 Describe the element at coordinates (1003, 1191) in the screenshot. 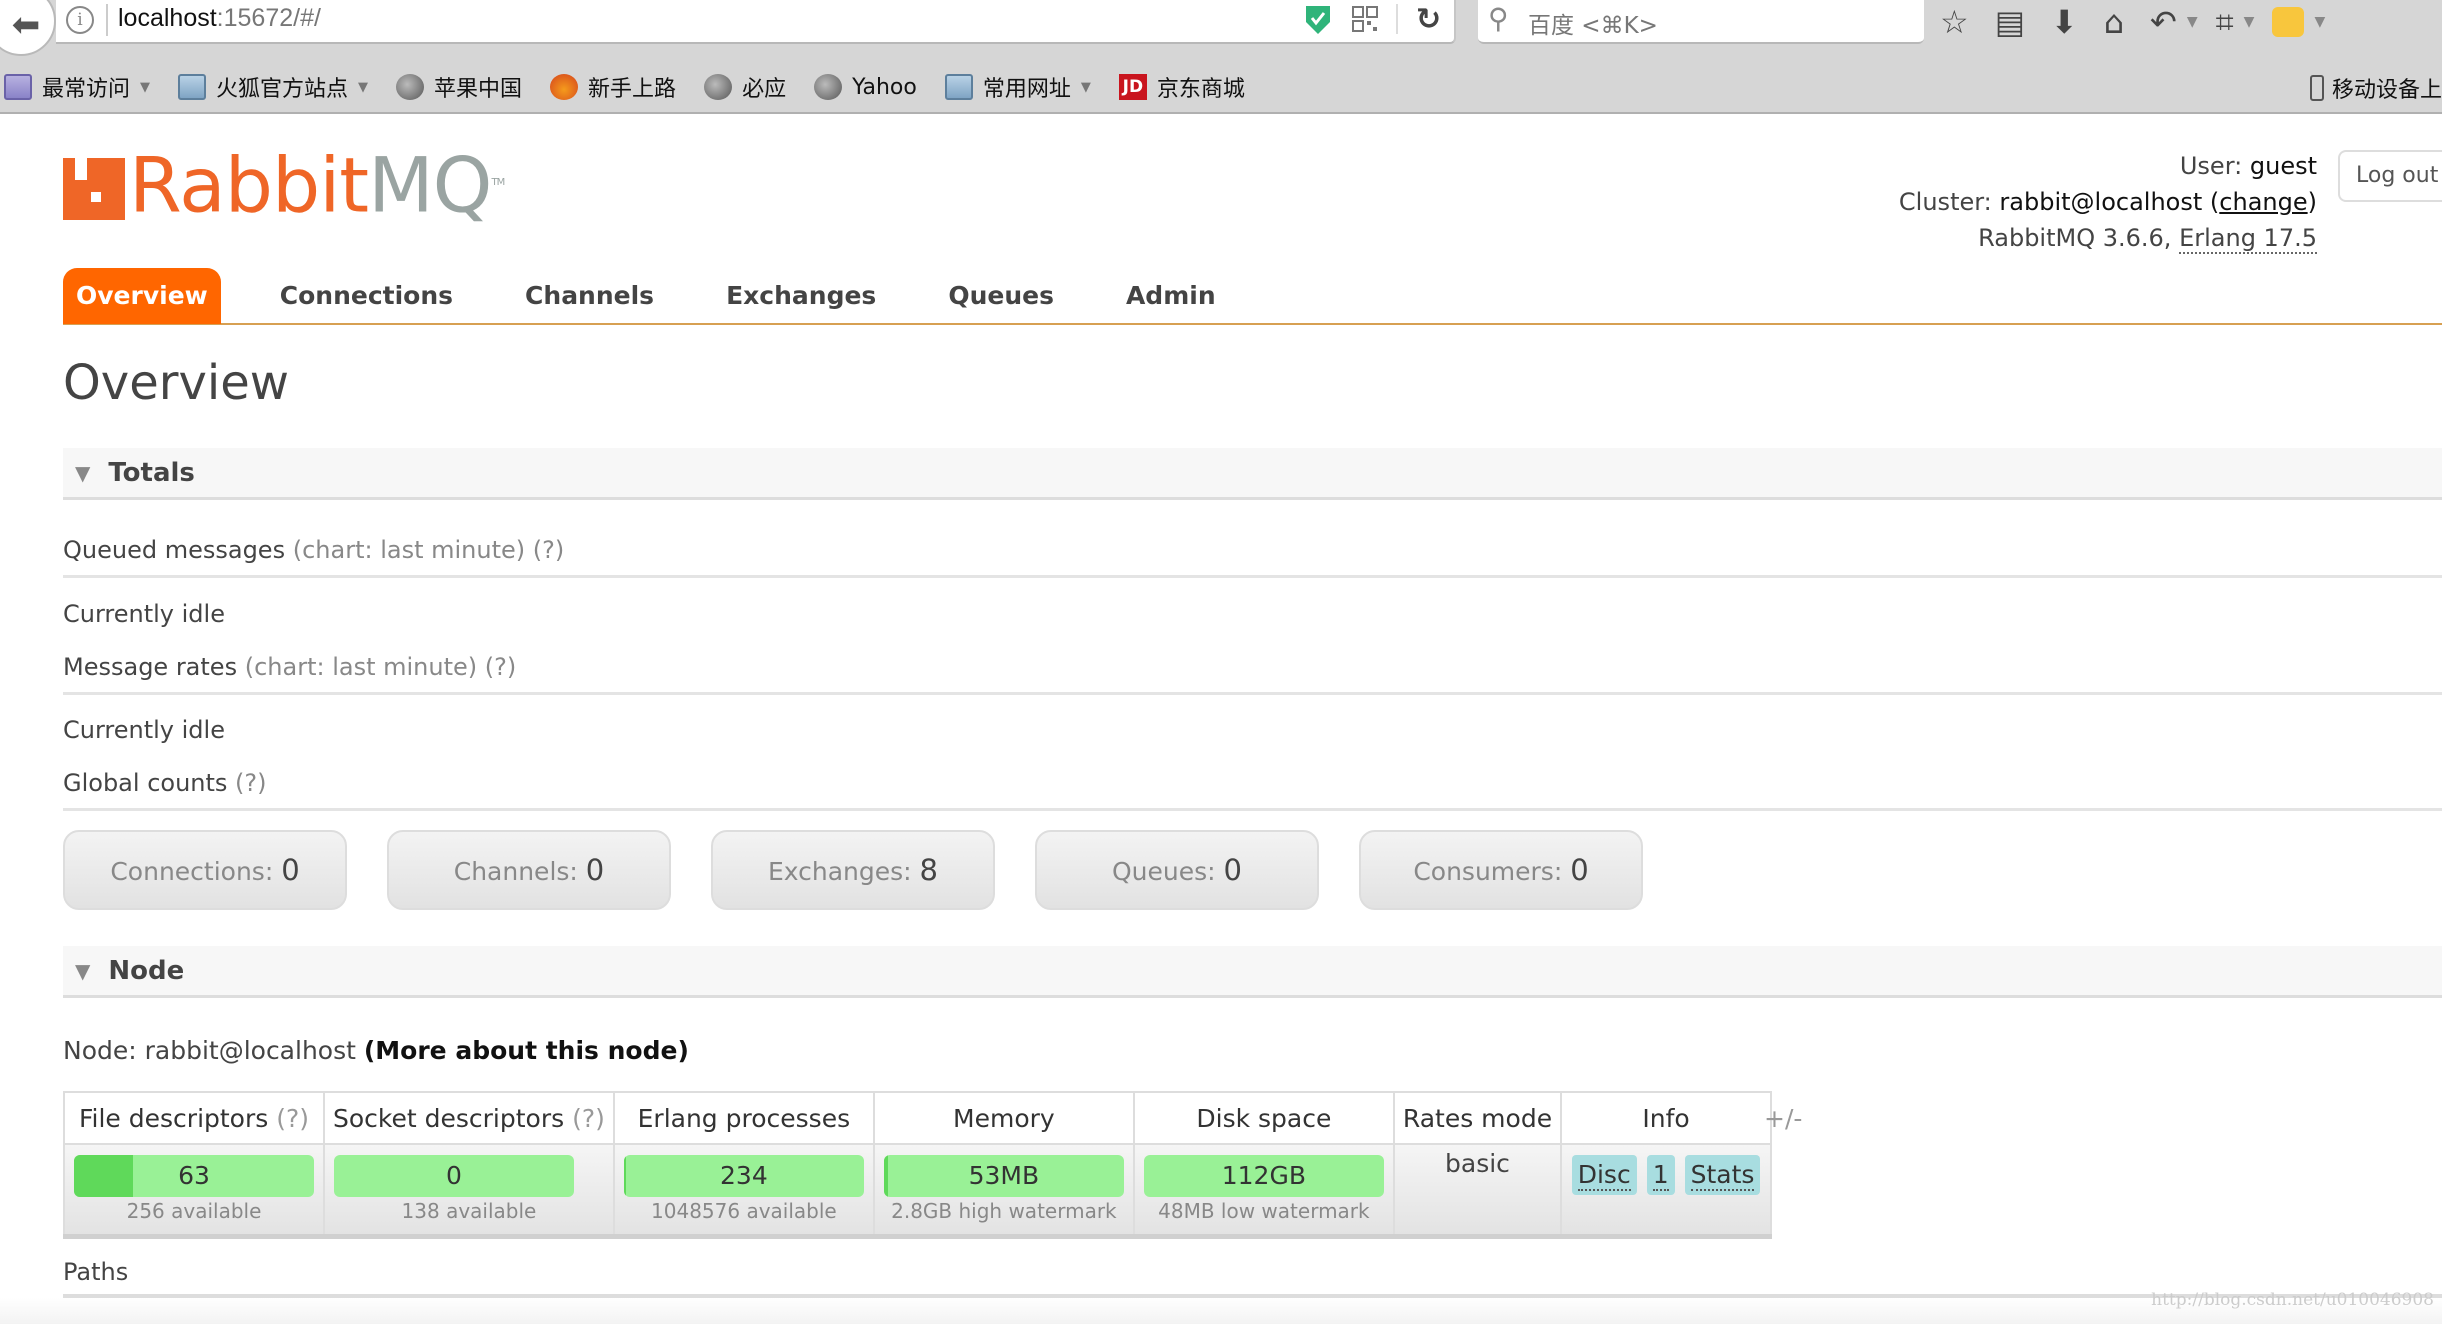

I see `memory-cell: 53MB 2.8GB high watermark` at that location.